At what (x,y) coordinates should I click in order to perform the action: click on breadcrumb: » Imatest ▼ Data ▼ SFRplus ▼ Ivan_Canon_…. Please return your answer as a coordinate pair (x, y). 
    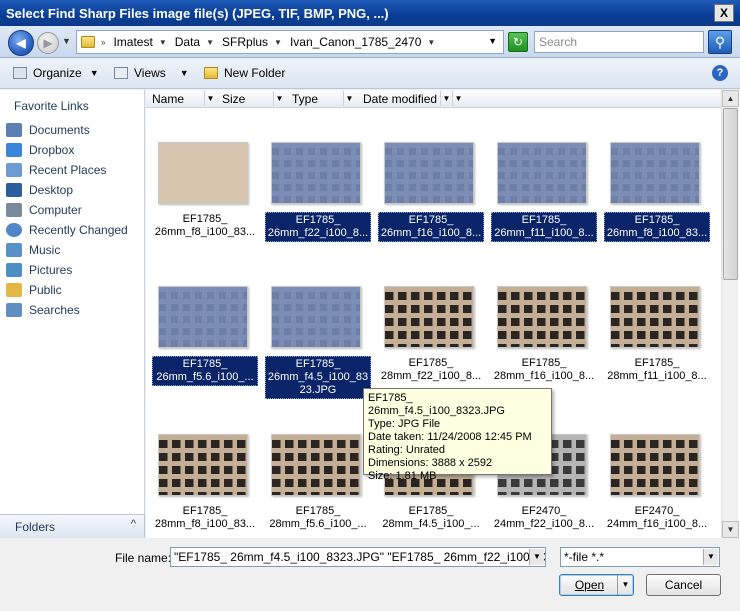
    Looking at the image, I should click on (290, 42).